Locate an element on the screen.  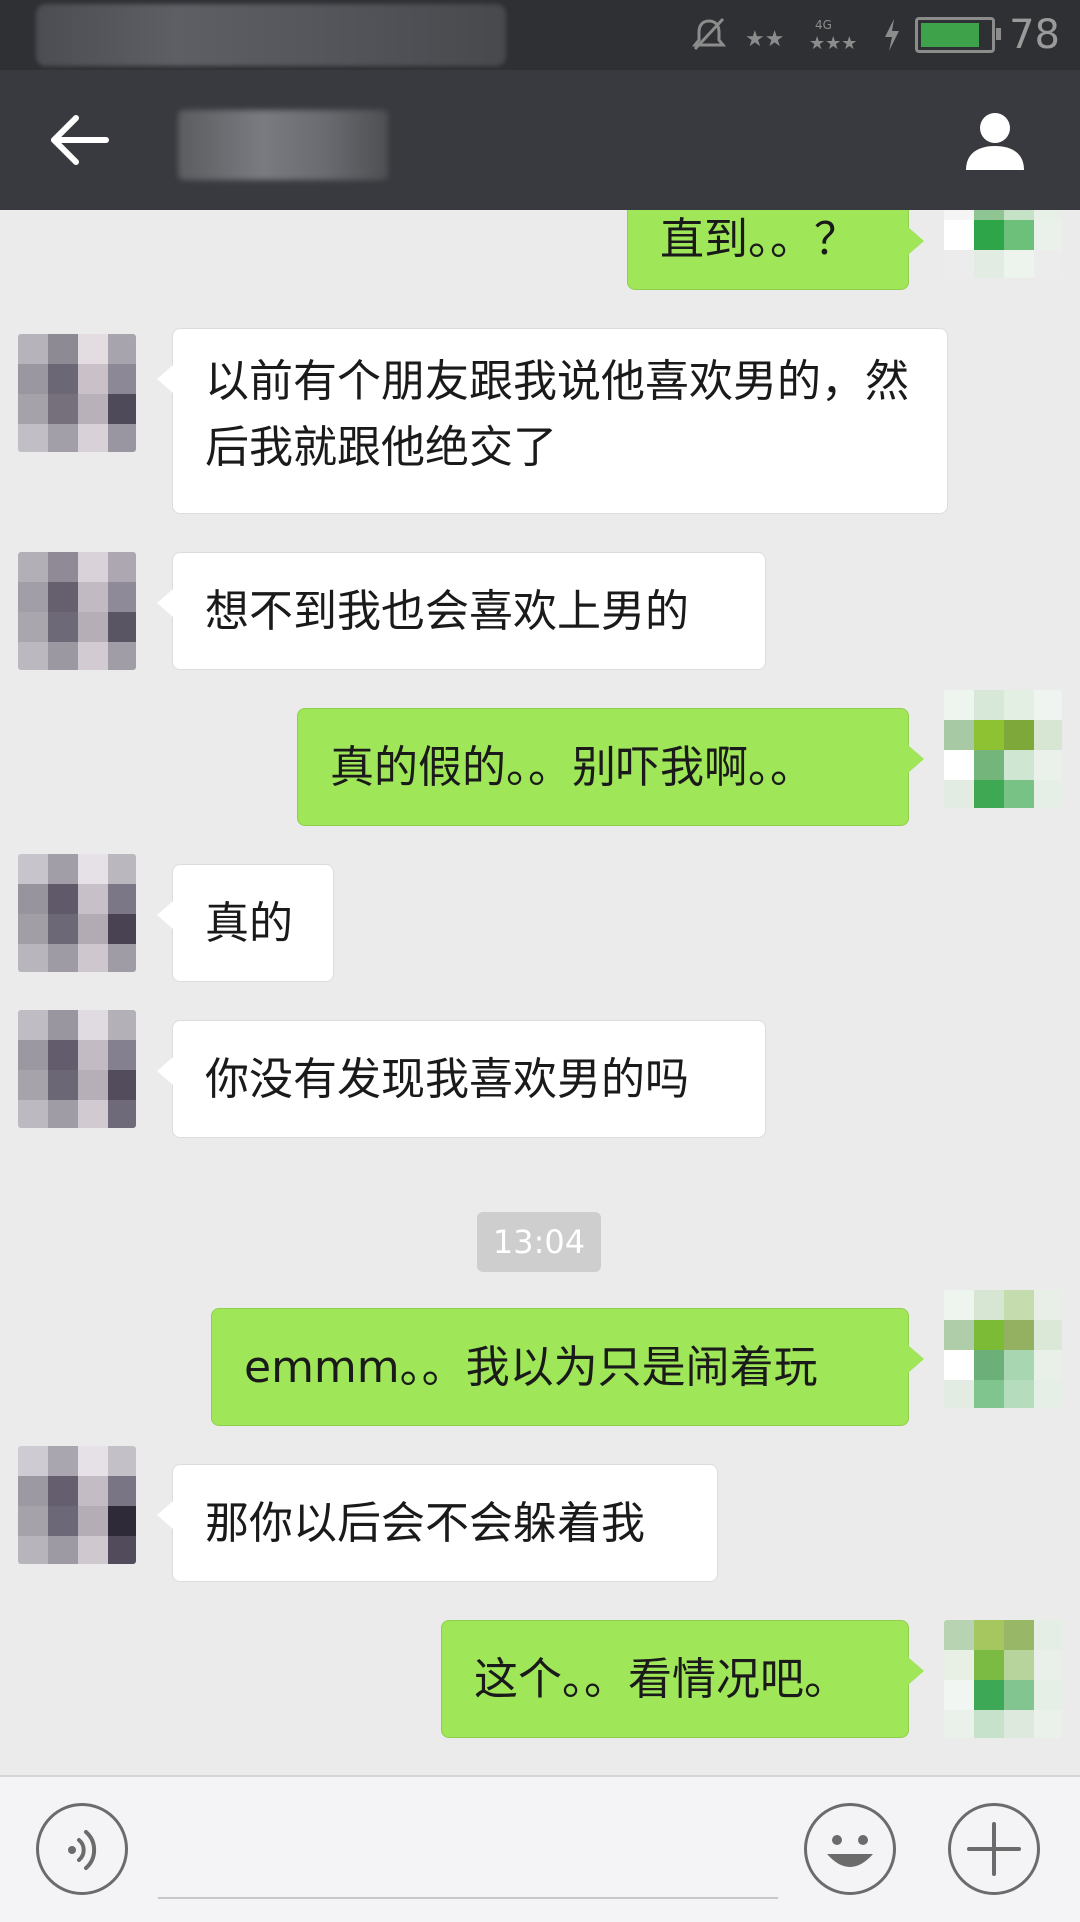
contact-name-blurred is located at coordinates (283, 145).